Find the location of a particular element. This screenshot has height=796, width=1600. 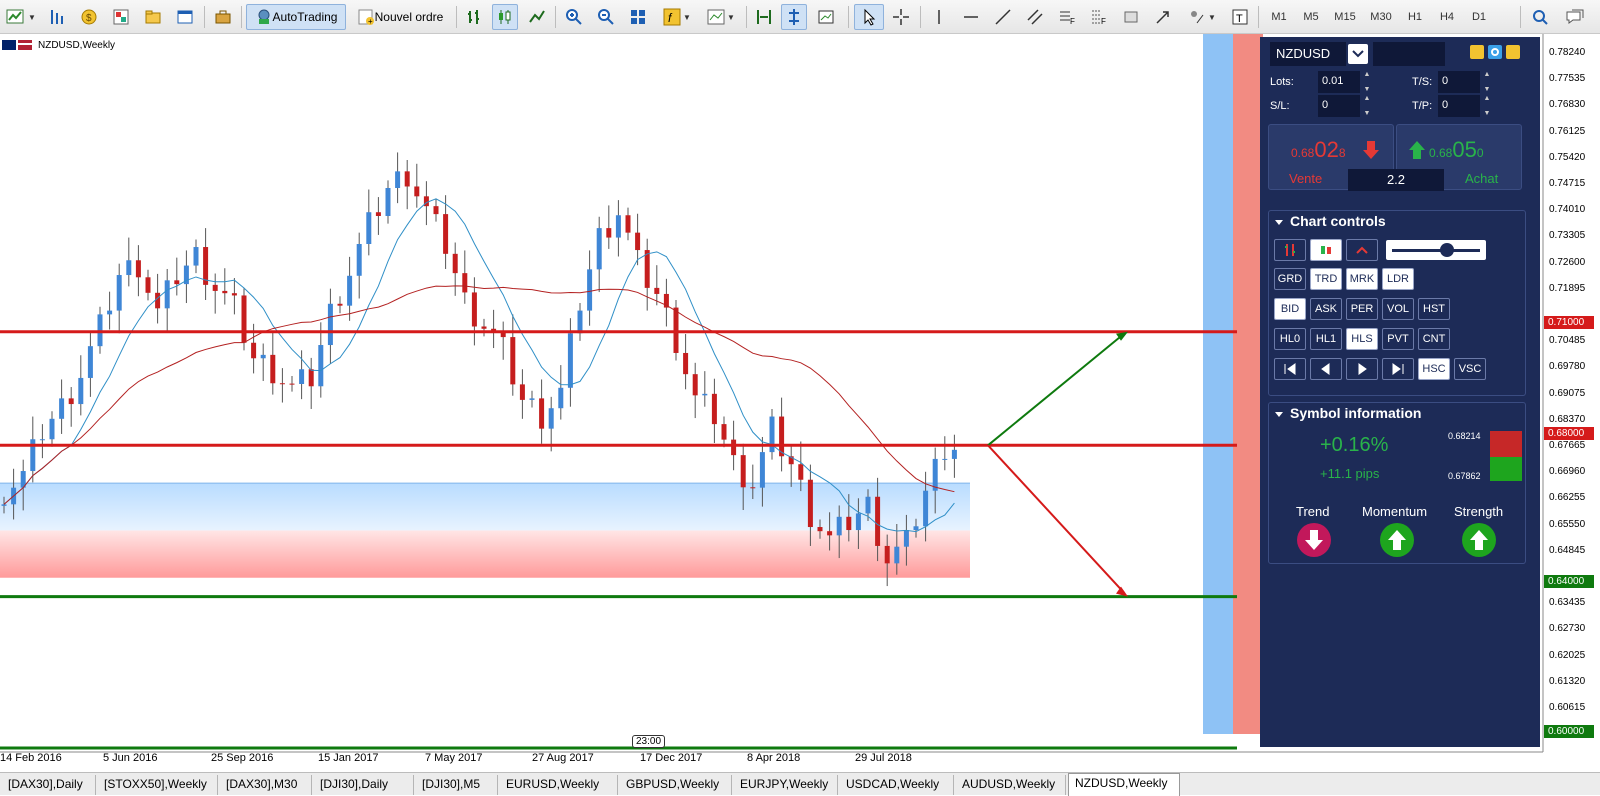

tp-input: 0 is located at coordinates (1459, 106).